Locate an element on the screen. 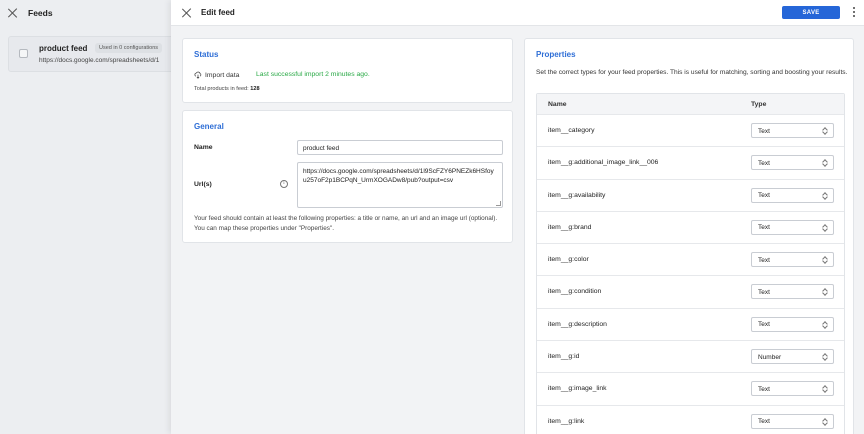 Image resolution: width=864 pixels, height=434 pixels. table-row: item__g:id Number is located at coordinates (690, 357).